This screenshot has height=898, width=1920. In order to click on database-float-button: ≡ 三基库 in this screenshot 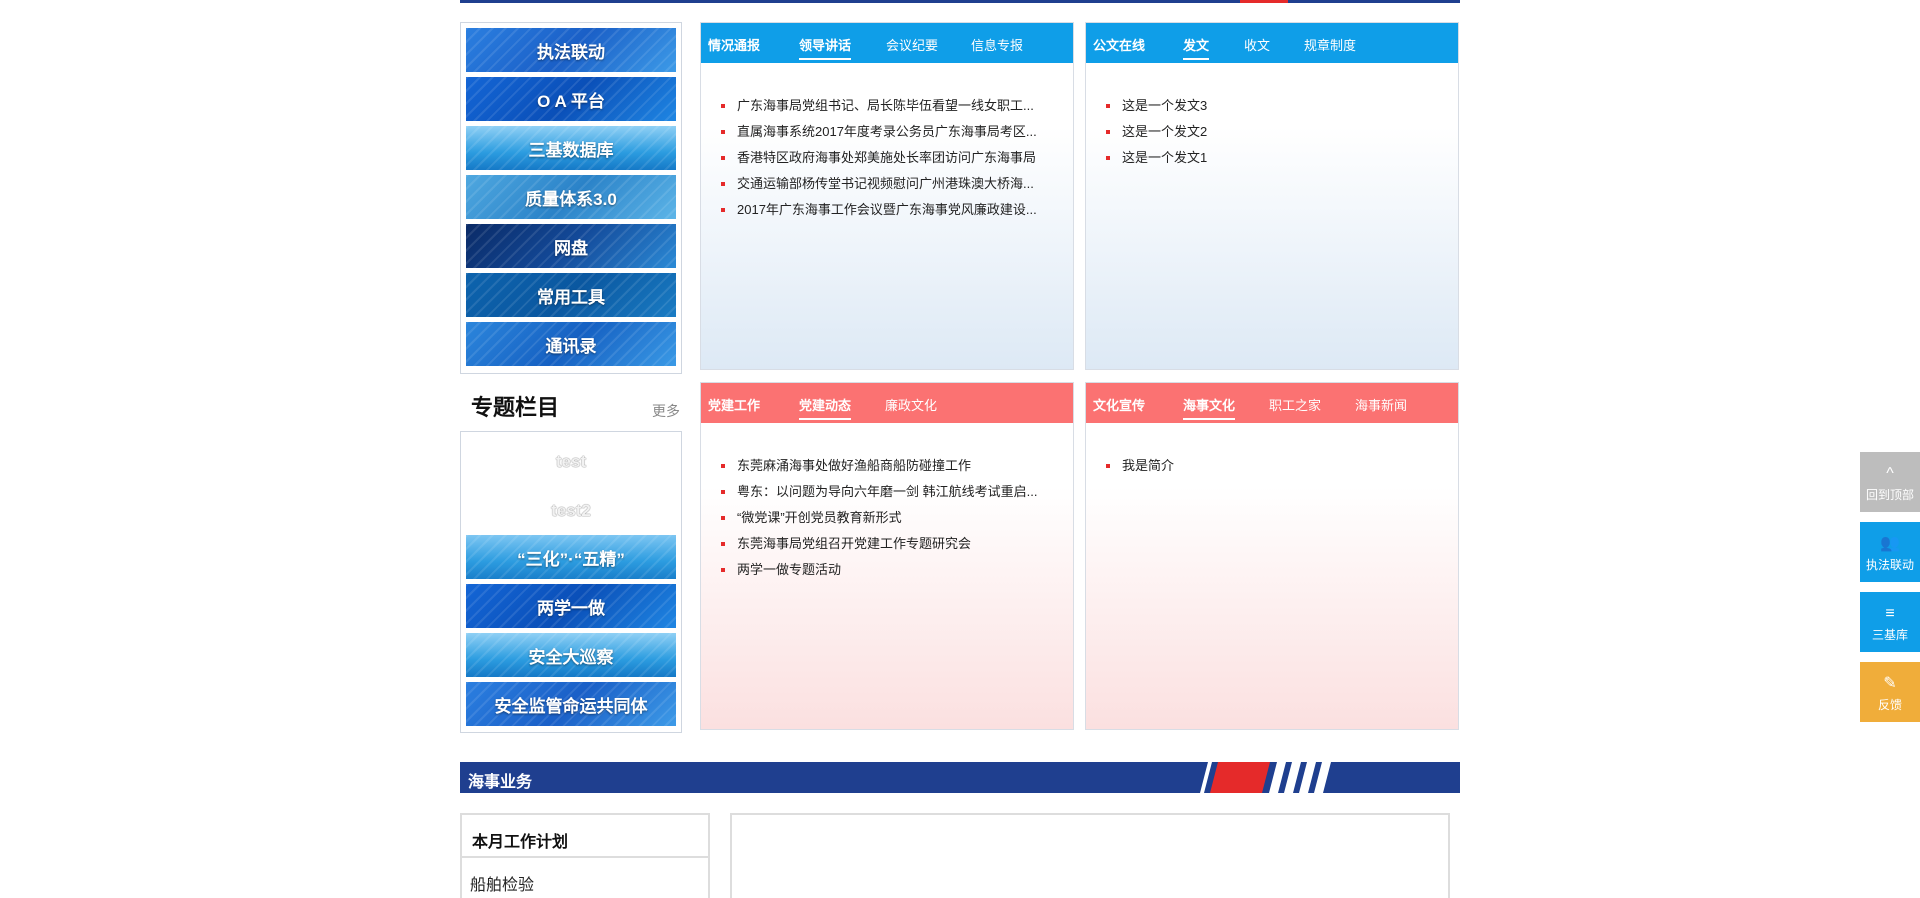, I will do `click(1890, 622)`.